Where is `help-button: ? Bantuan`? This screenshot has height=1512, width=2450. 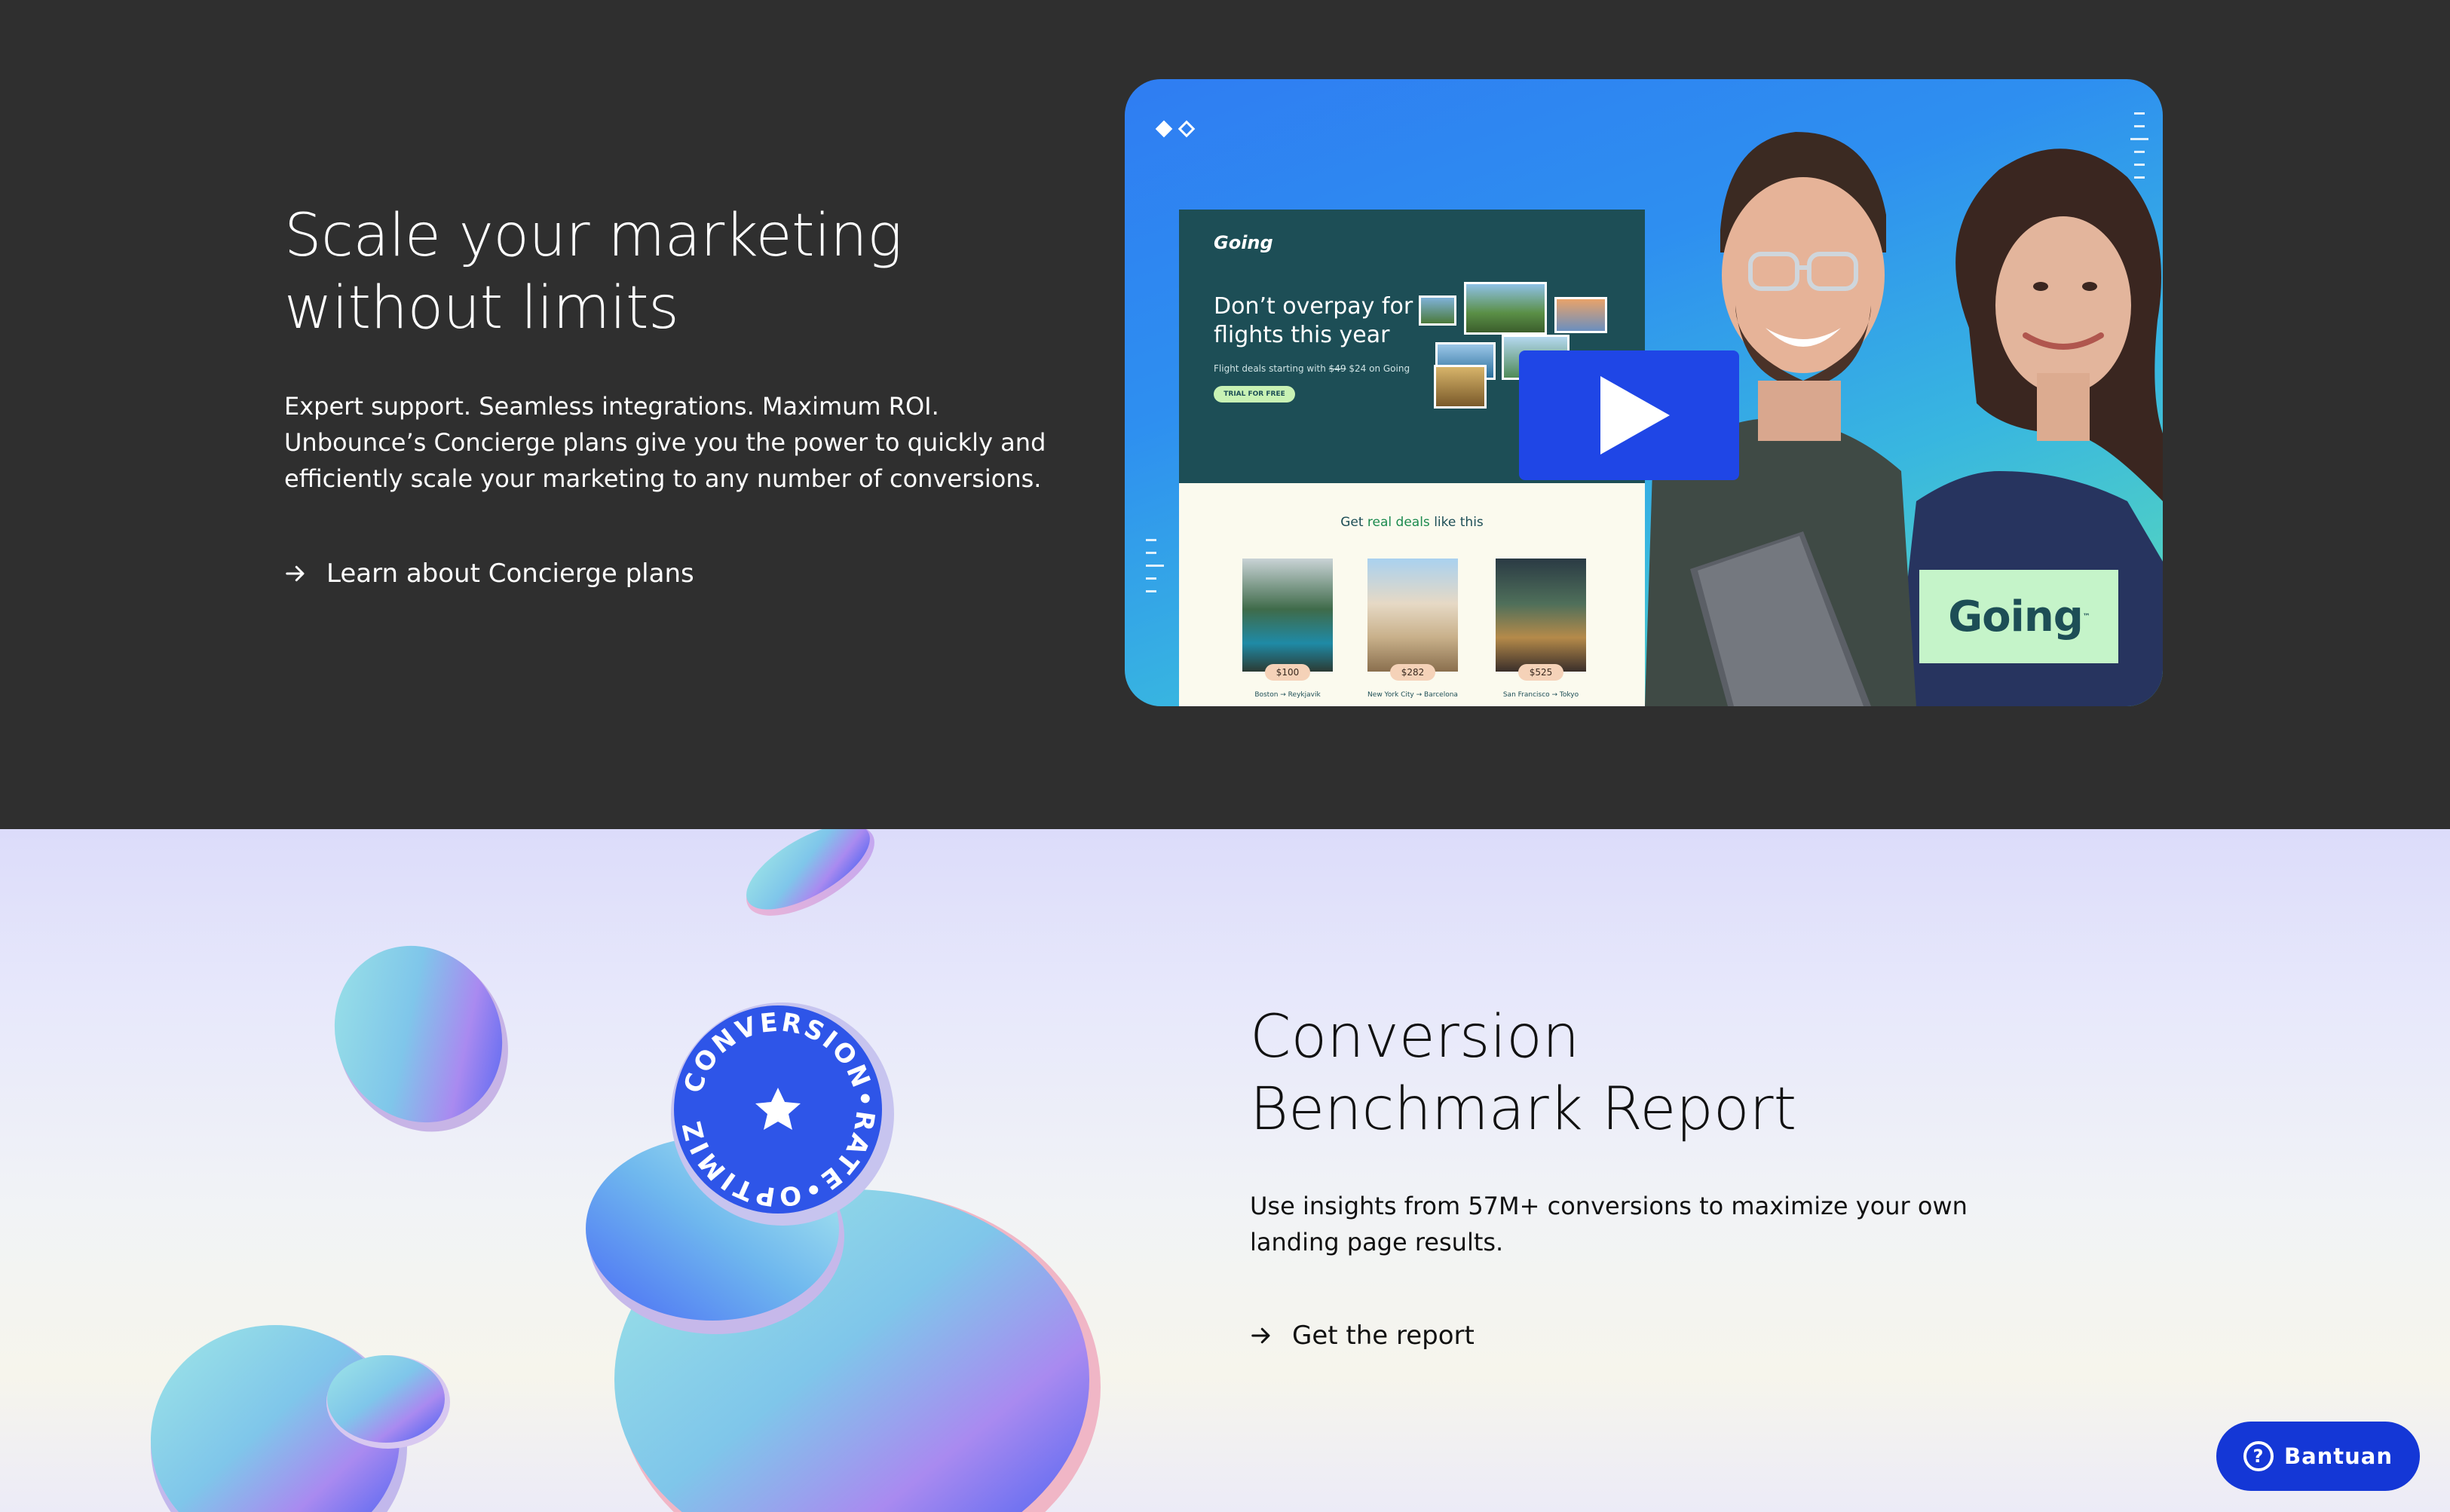
help-button: ? Bantuan is located at coordinates (2318, 1457).